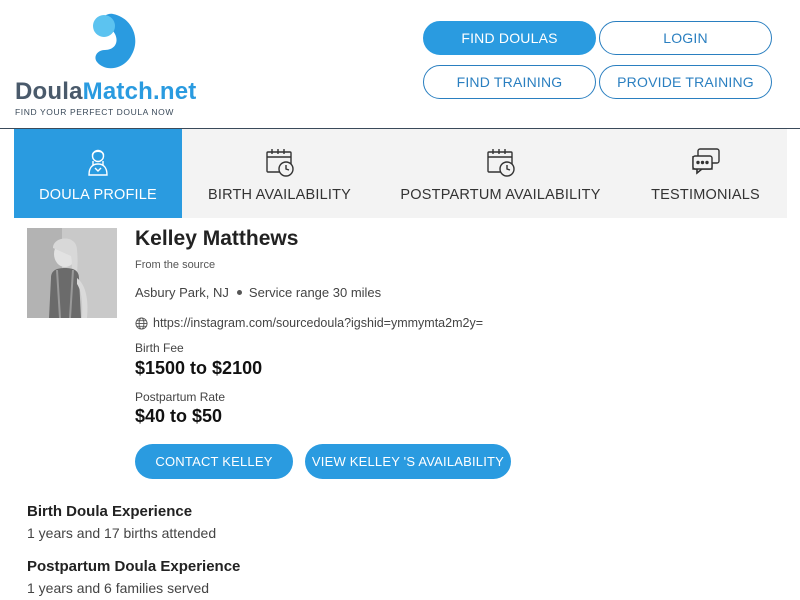  I want to click on globe-icon, so click(141, 323).